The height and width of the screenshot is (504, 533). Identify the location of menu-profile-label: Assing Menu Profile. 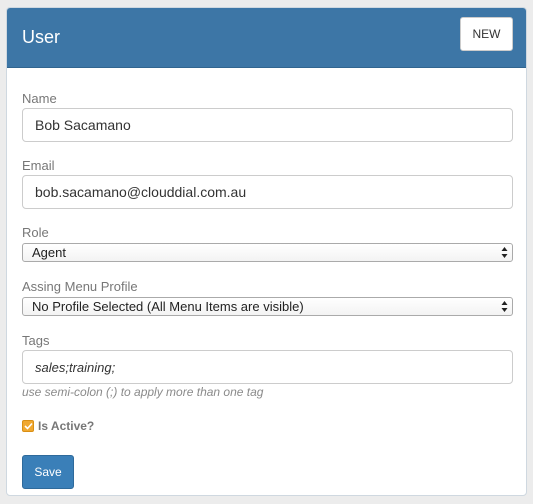
(80, 286).